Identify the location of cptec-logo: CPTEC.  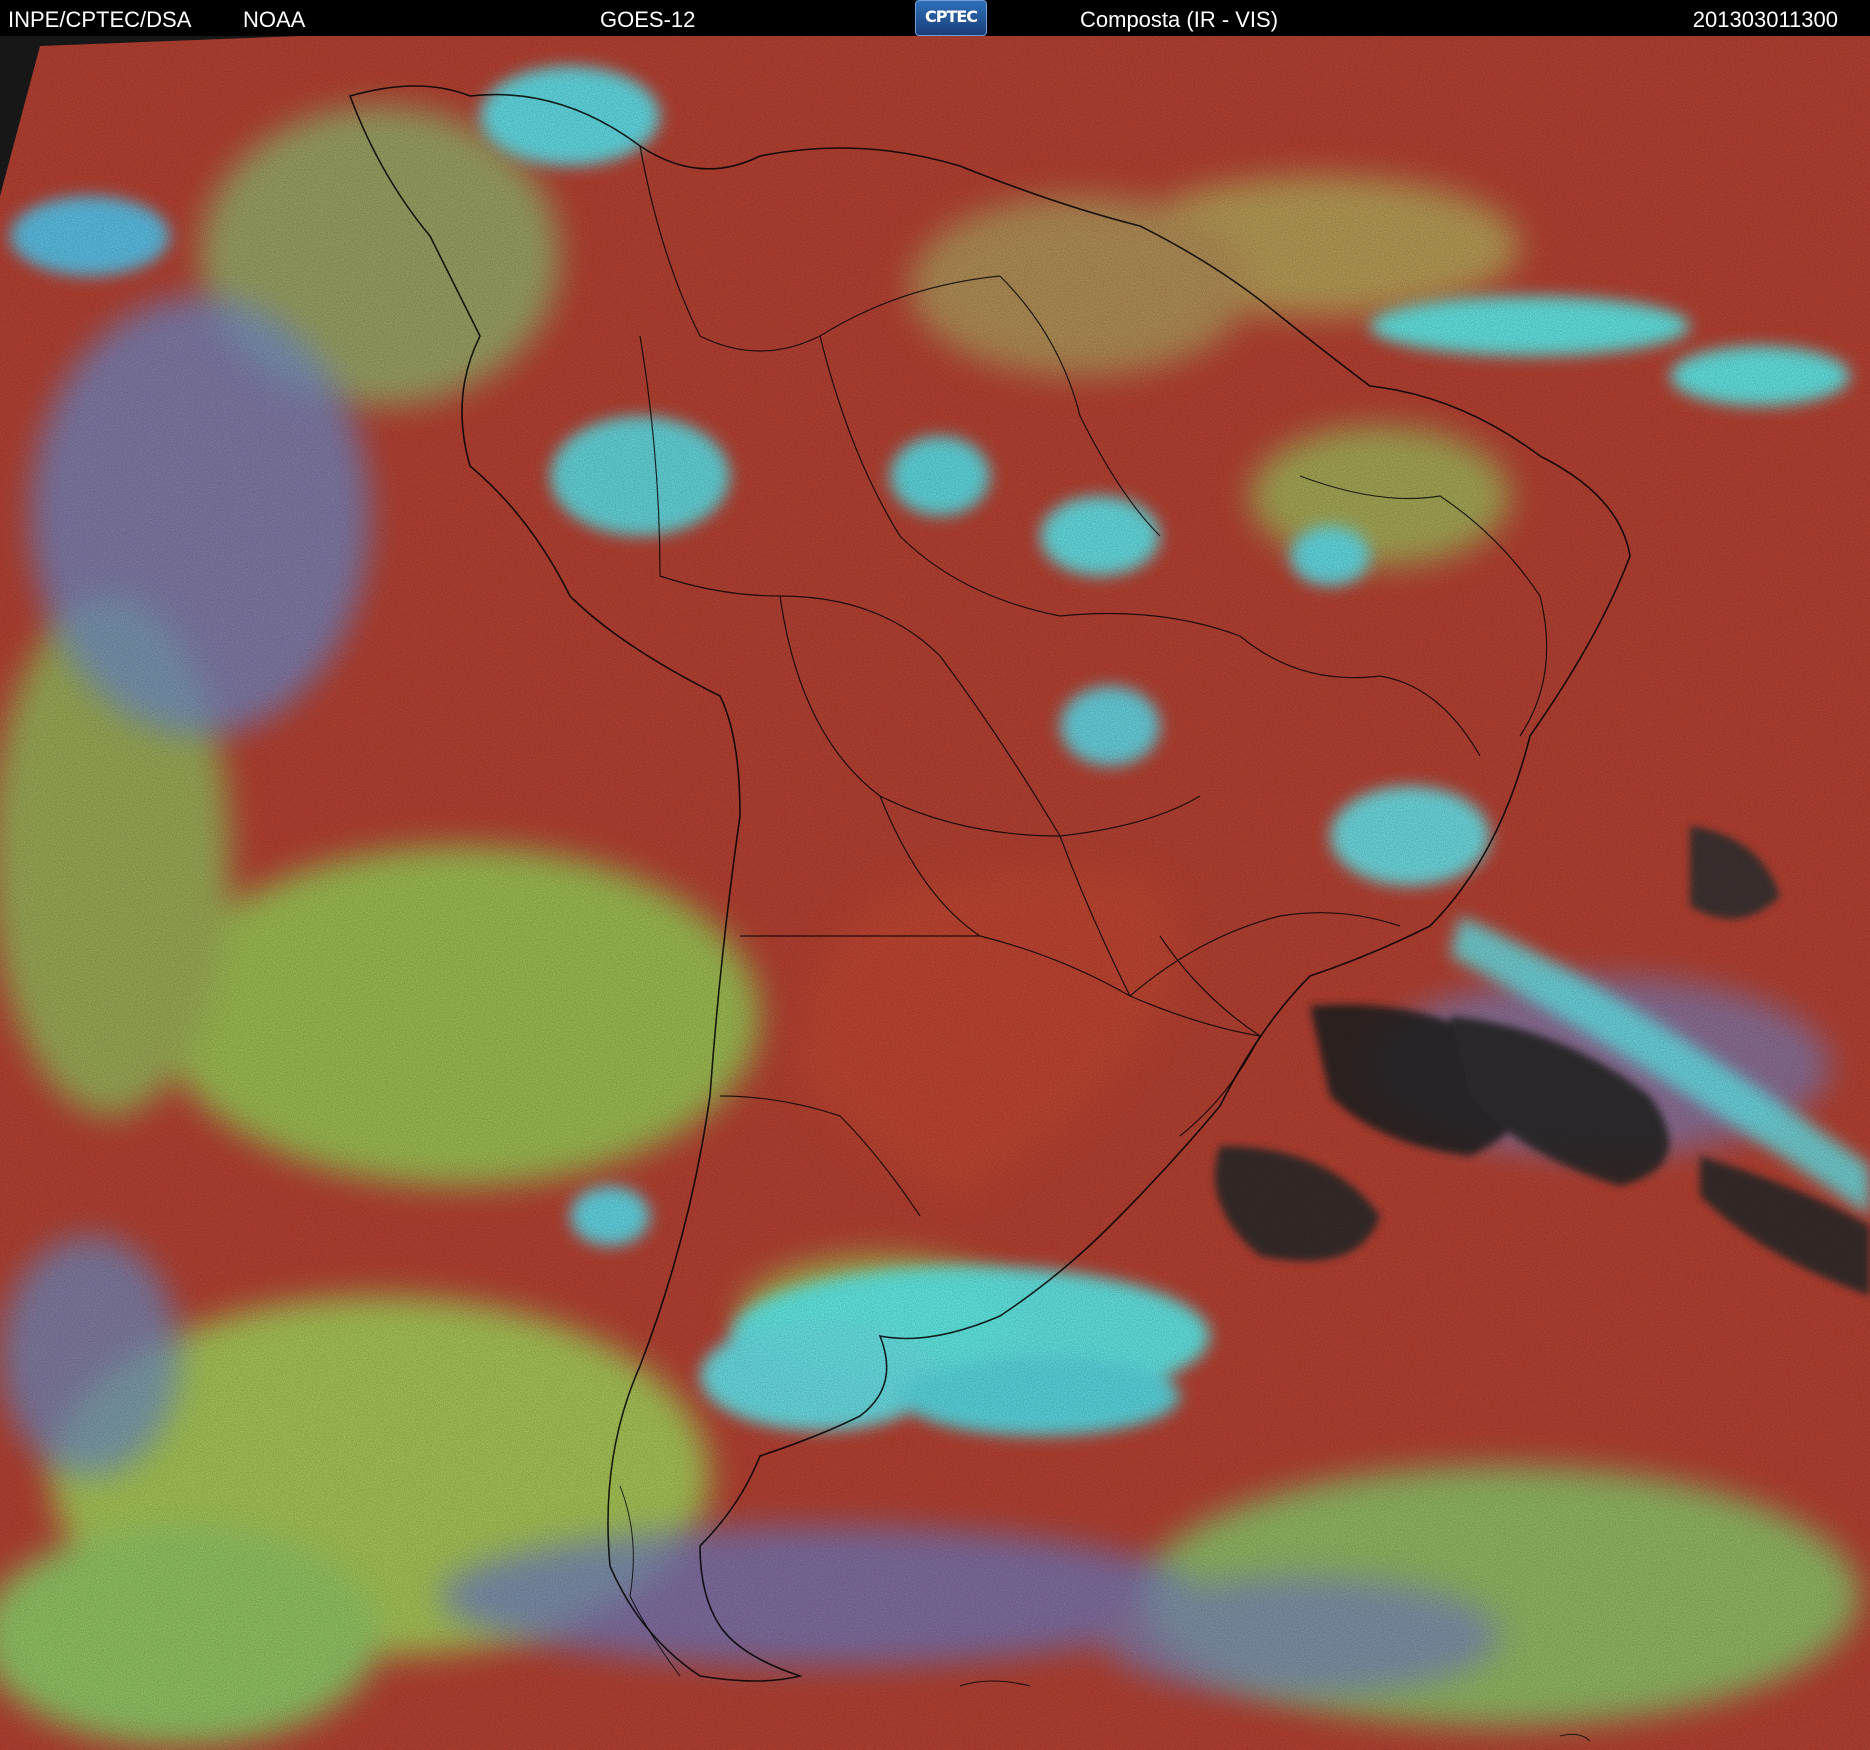
(951, 18).